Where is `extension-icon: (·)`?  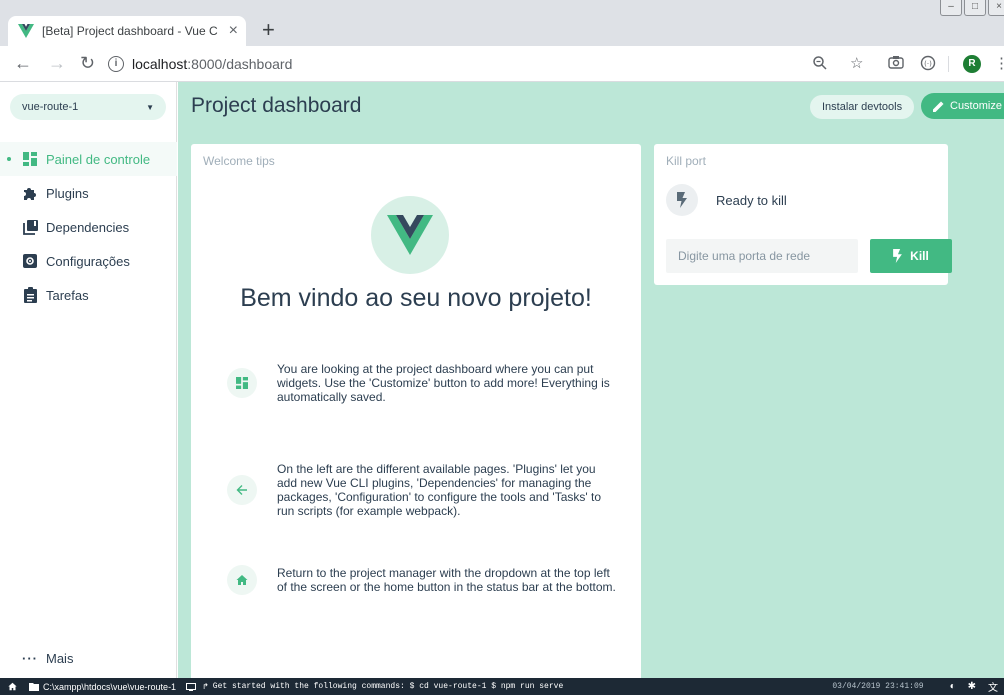 extension-icon: (·) is located at coordinates (928, 65).